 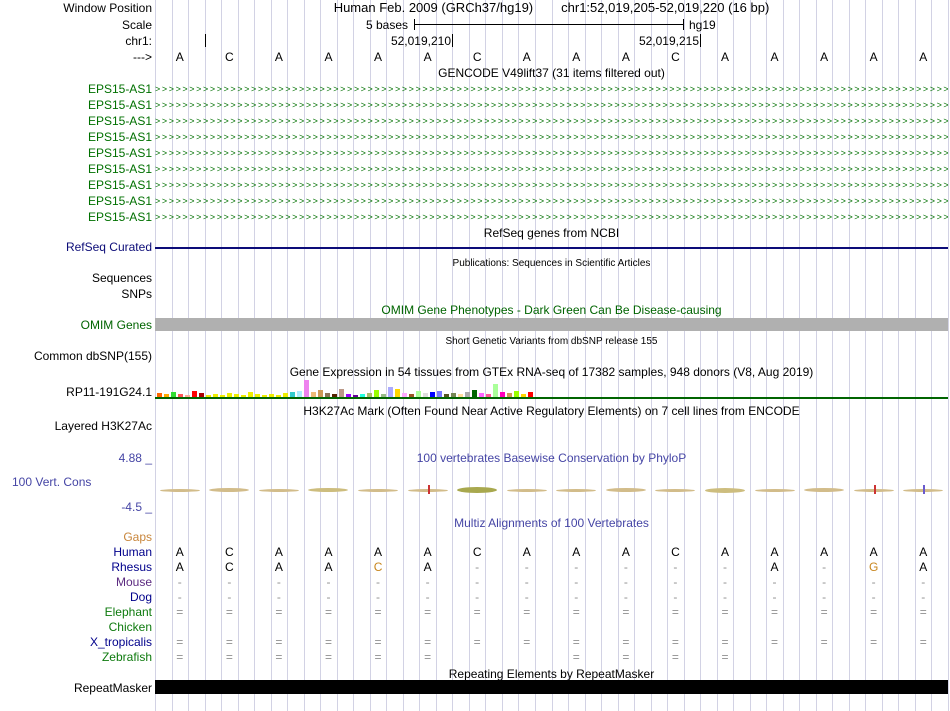 I want to click on species-label: Human, so click(x=76, y=552).